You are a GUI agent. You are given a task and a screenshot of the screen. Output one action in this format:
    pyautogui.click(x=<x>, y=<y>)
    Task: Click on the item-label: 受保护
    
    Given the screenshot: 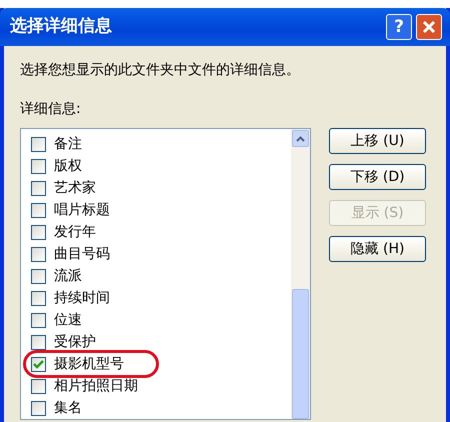 What is the action you would take?
    pyautogui.click(x=75, y=342)
    